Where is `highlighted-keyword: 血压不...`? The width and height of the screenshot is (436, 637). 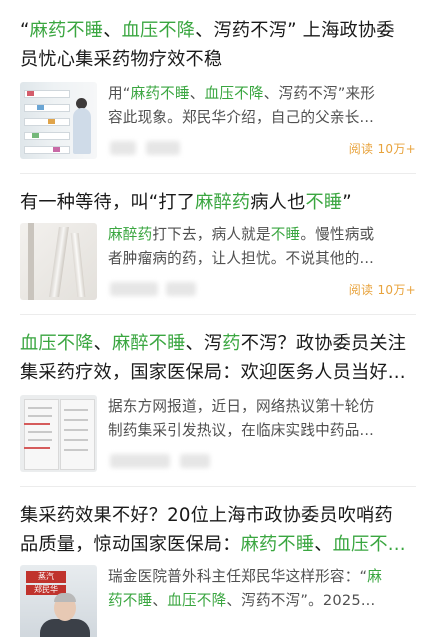
highlighted-keyword: 血压不... is located at coordinates (369, 544).